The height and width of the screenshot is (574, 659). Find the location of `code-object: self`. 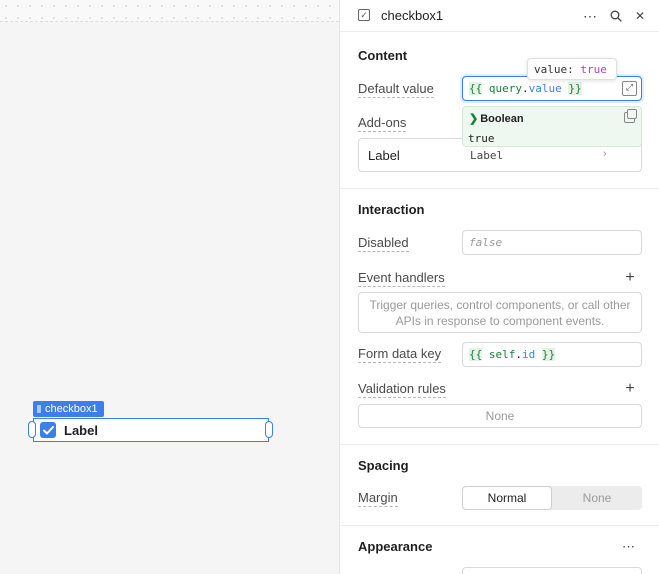

code-object: self is located at coordinates (502, 354).